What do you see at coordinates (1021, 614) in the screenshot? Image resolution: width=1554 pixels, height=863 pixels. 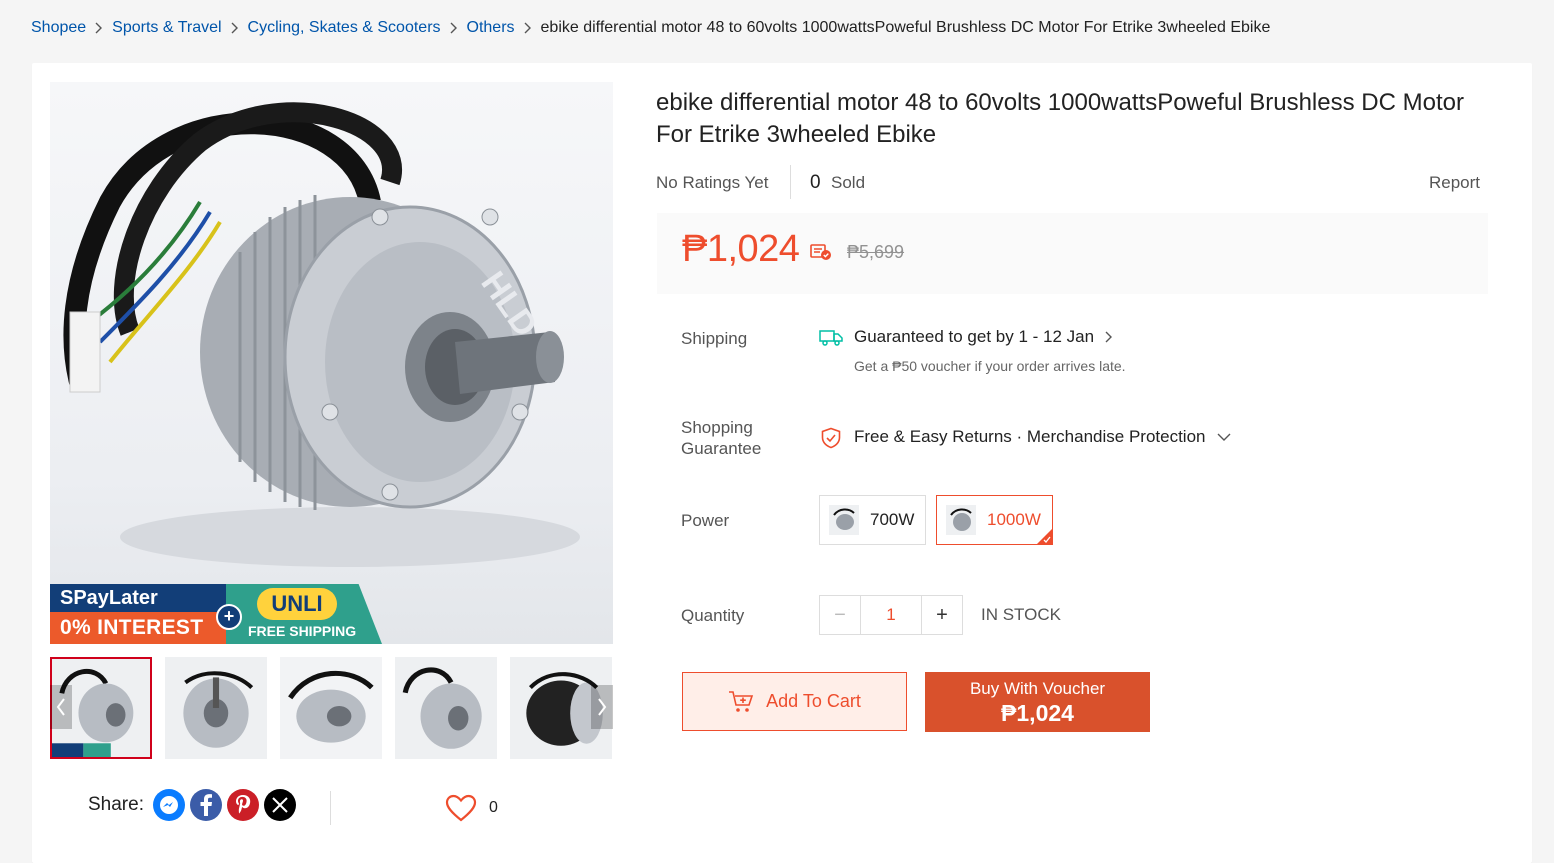 I see `stock-status: IN STOCK` at bounding box center [1021, 614].